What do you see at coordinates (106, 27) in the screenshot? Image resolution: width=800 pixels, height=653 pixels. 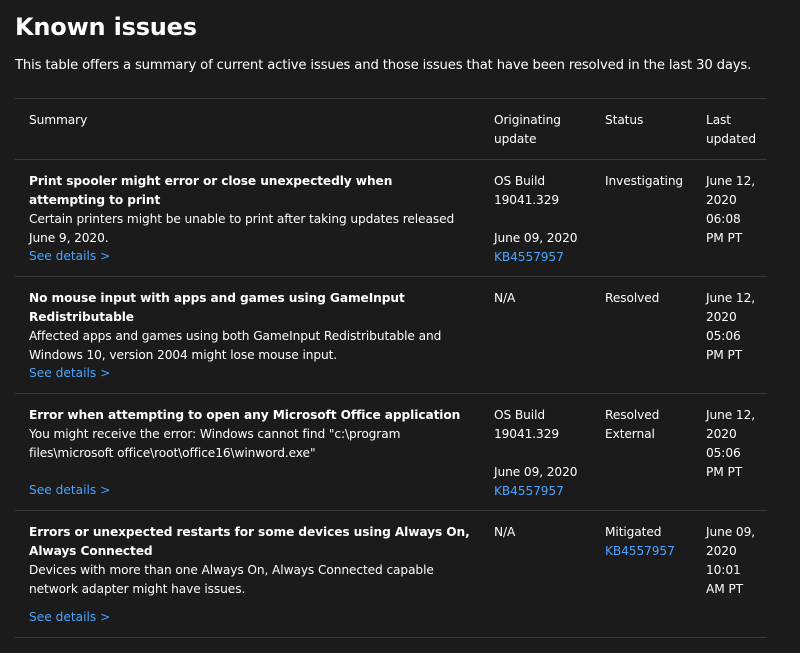 I see `page-title: Known issues` at bounding box center [106, 27].